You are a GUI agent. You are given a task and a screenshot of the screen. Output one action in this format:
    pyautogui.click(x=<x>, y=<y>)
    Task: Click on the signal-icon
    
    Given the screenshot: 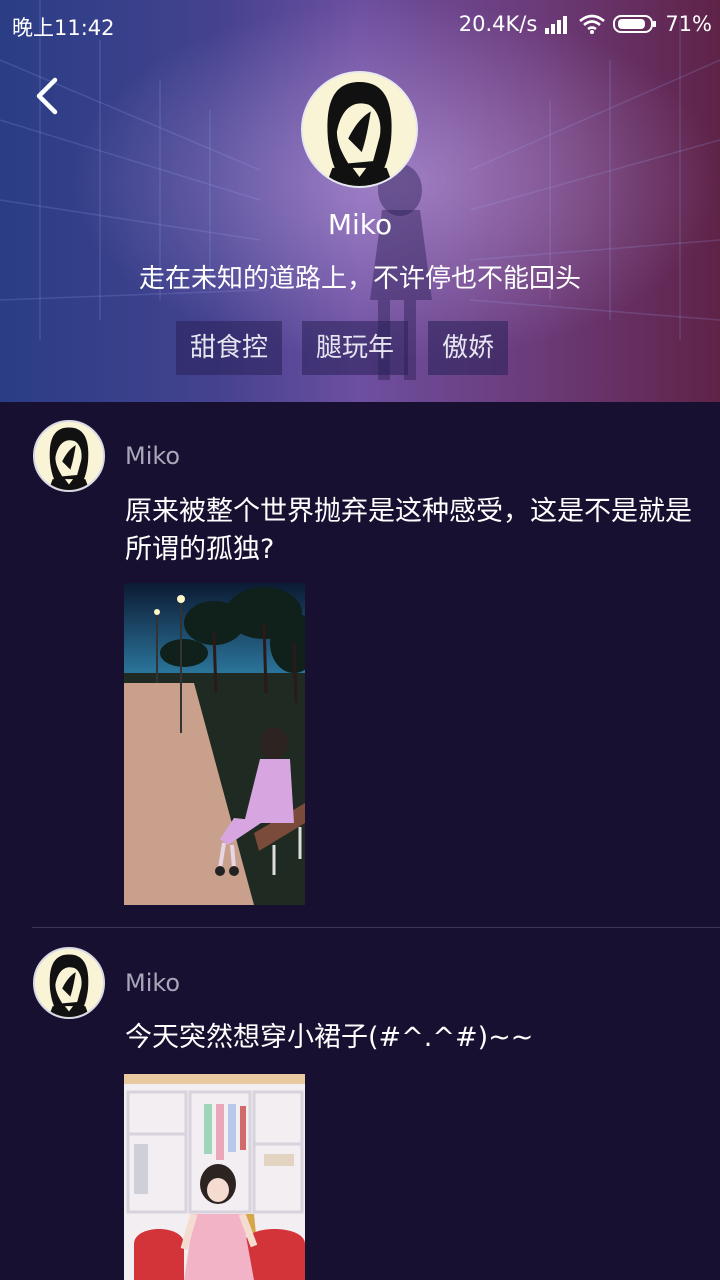 What is the action you would take?
    pyautogui.click(x=558, y=24)
    